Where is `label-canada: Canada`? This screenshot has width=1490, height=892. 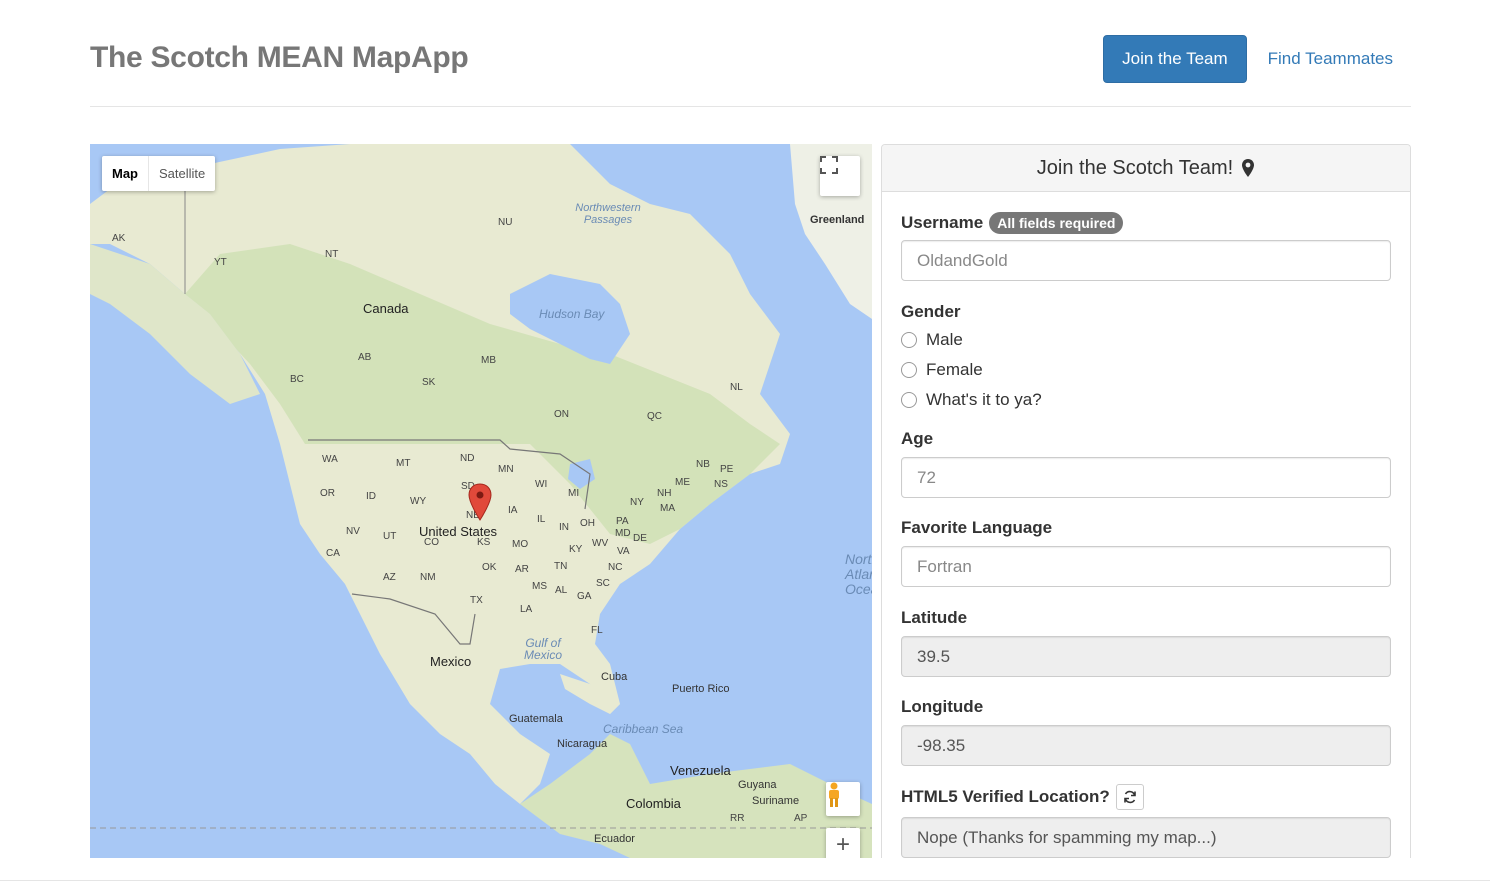
label-canada: Canada is located at coordinates (386, 308).